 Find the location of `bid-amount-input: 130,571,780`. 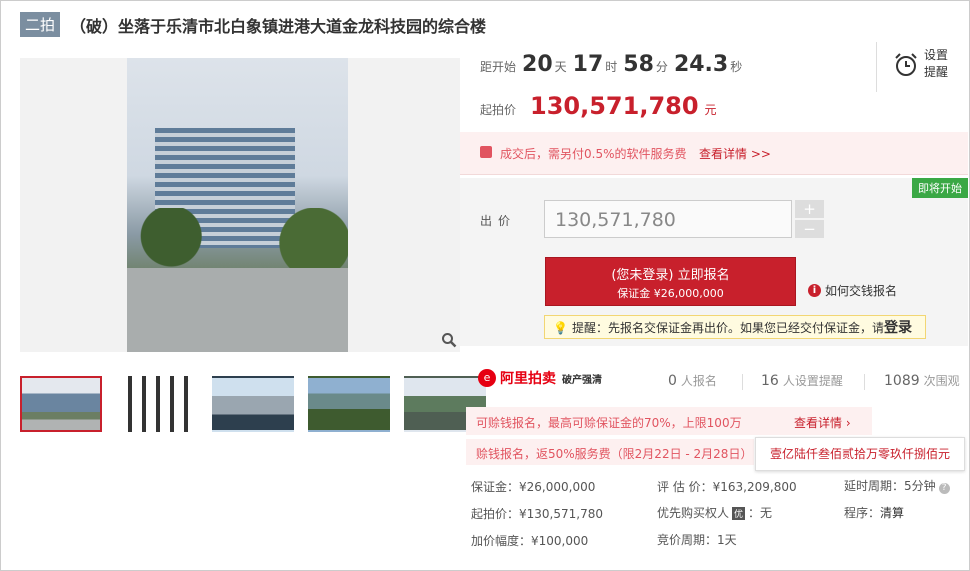

bid-amount-input: 130,571,780 is located at coordinates (668, 219).